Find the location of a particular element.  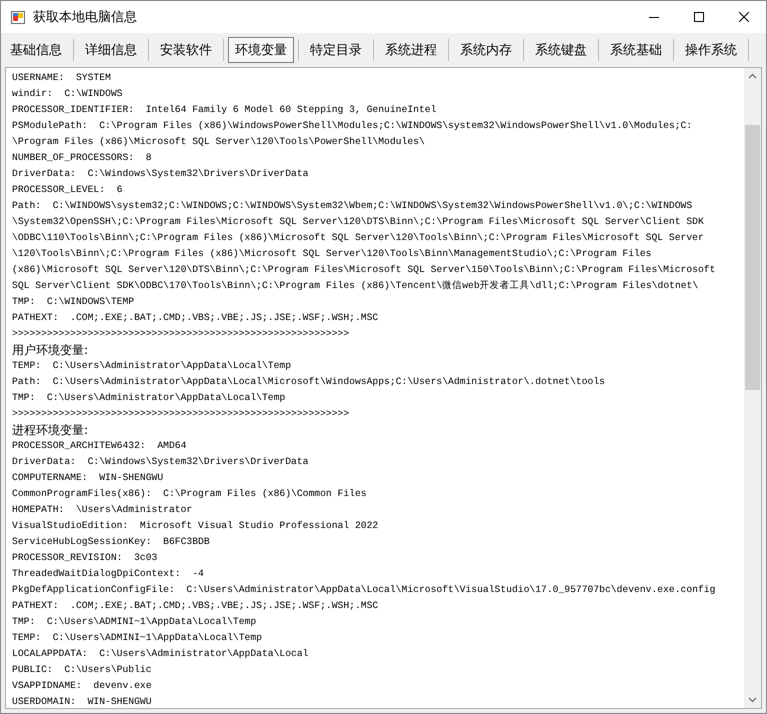

maximize-icon is located at coordinates (699, 17).